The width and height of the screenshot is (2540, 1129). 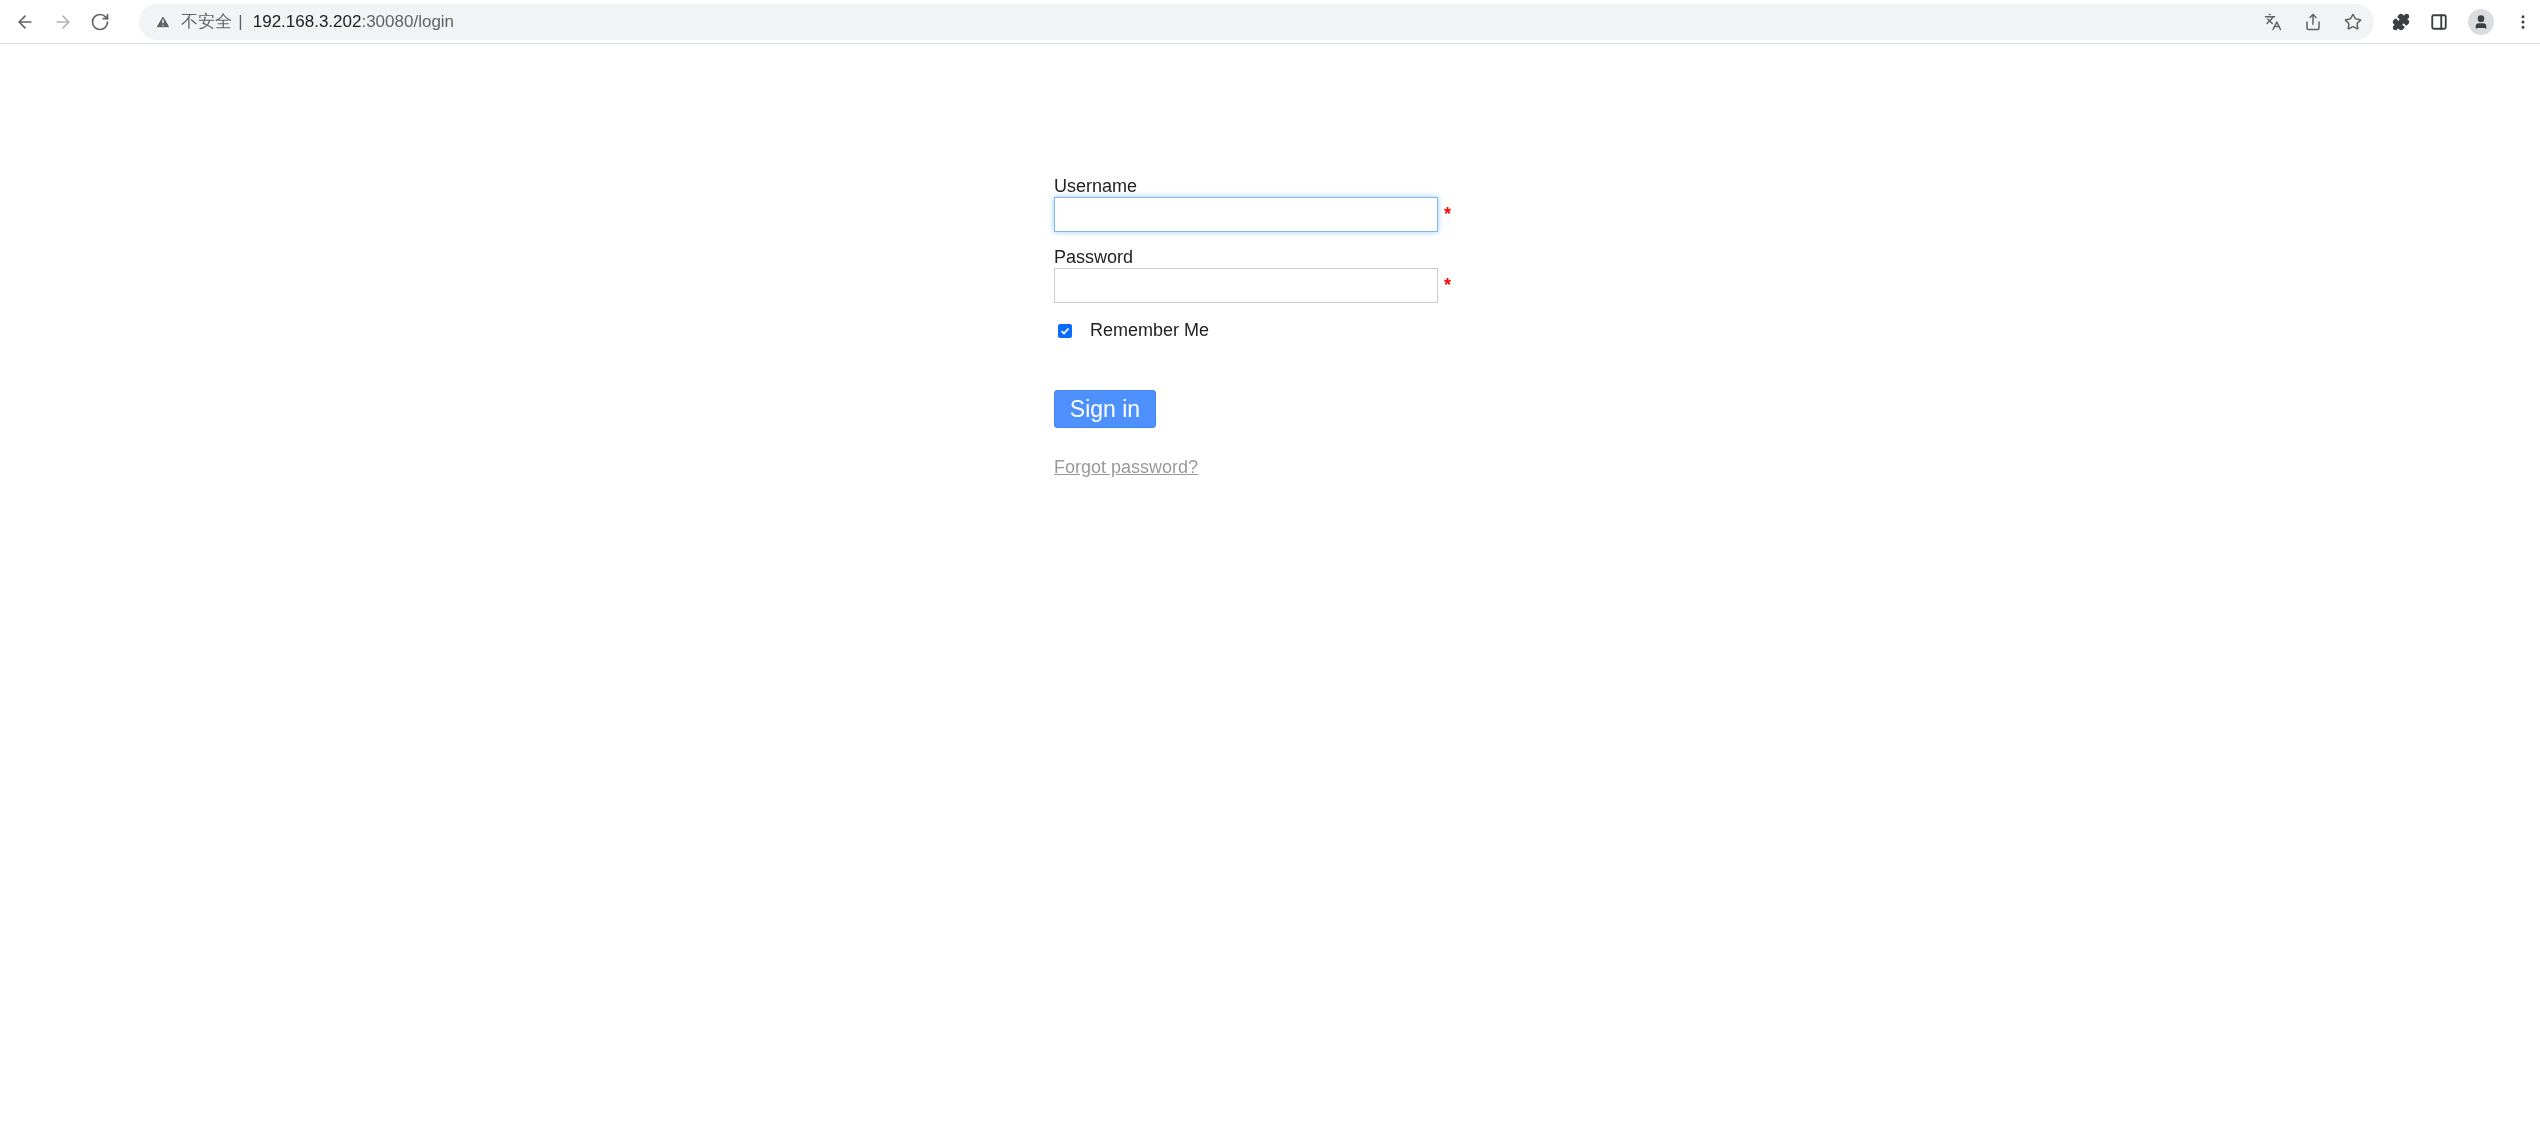 What do you see at coordinates (353, 21) in the screenshot?
I see `url-text: 192.168.3.202:30080/login` at bounding box center [353, 21].